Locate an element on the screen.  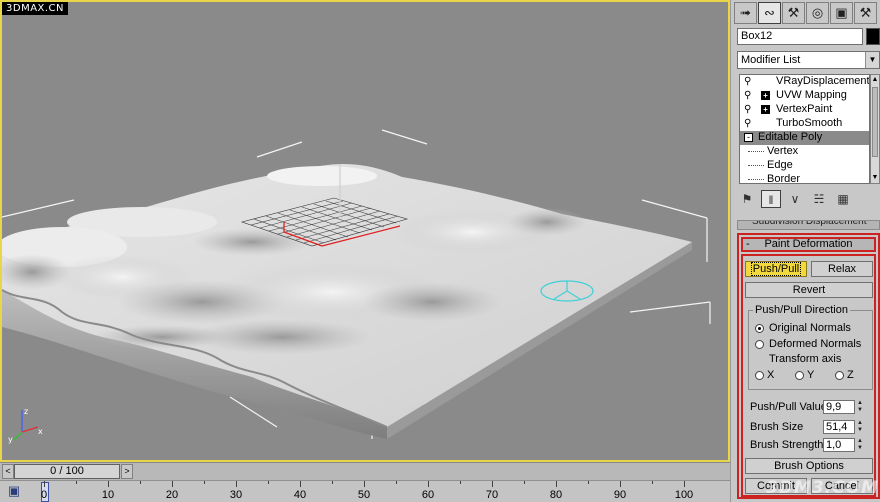
scroll-down-icon: ▼ is located at coordinates (875, 178).